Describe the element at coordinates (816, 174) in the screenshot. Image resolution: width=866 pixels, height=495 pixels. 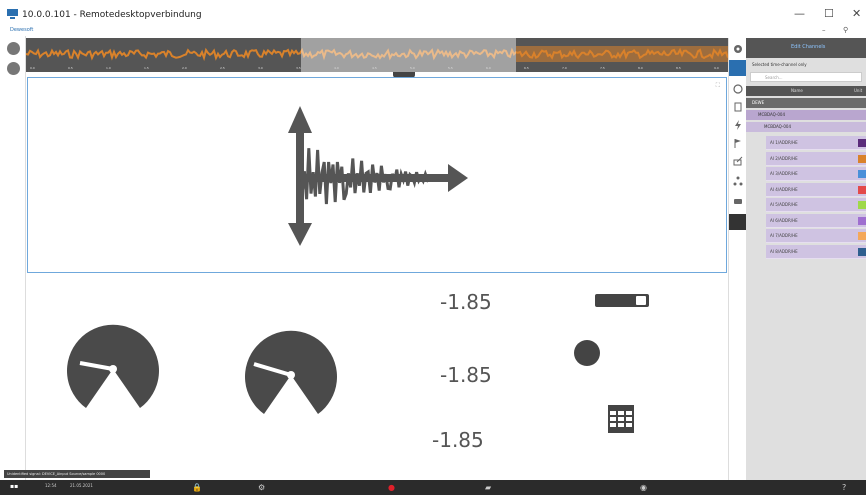
I see `channel-row: AI 3/ADDR/HE` at that location.